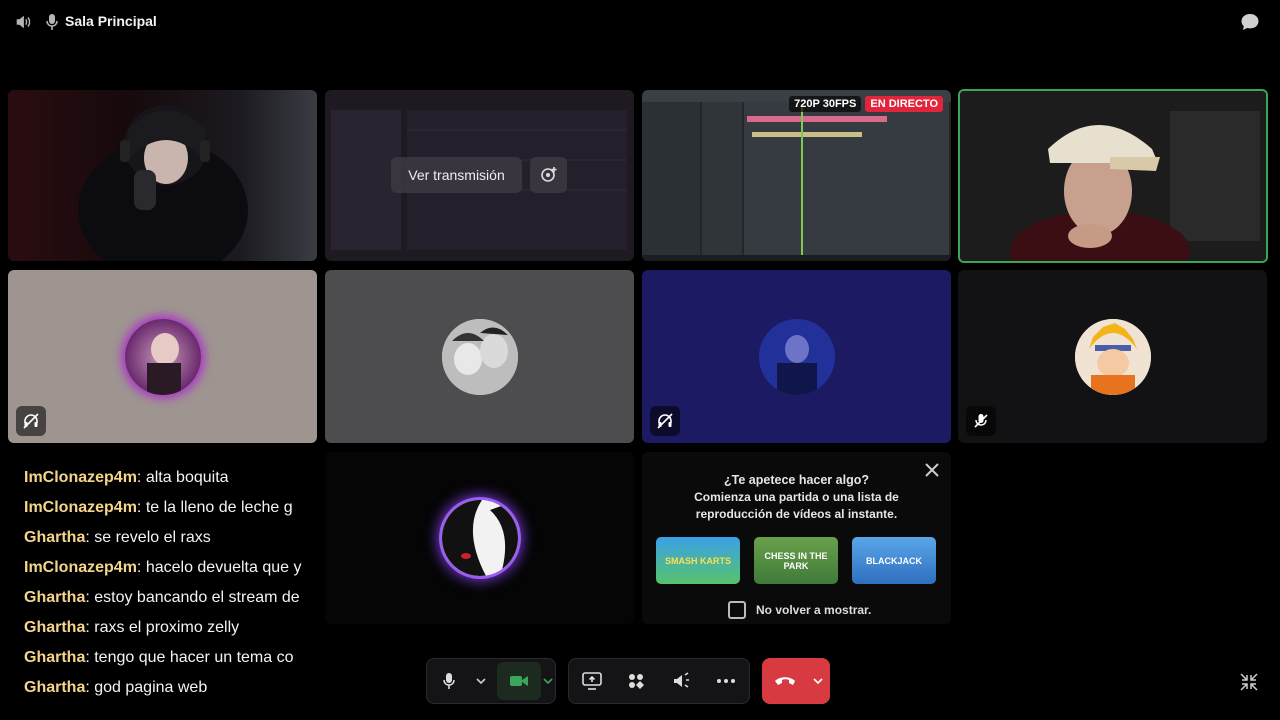 The height and width of the screenshot is (720, 1280). Describe the element at coordinates (1249, 682) in the screenshot. I see `exit-fullscreen-icon` at that location.